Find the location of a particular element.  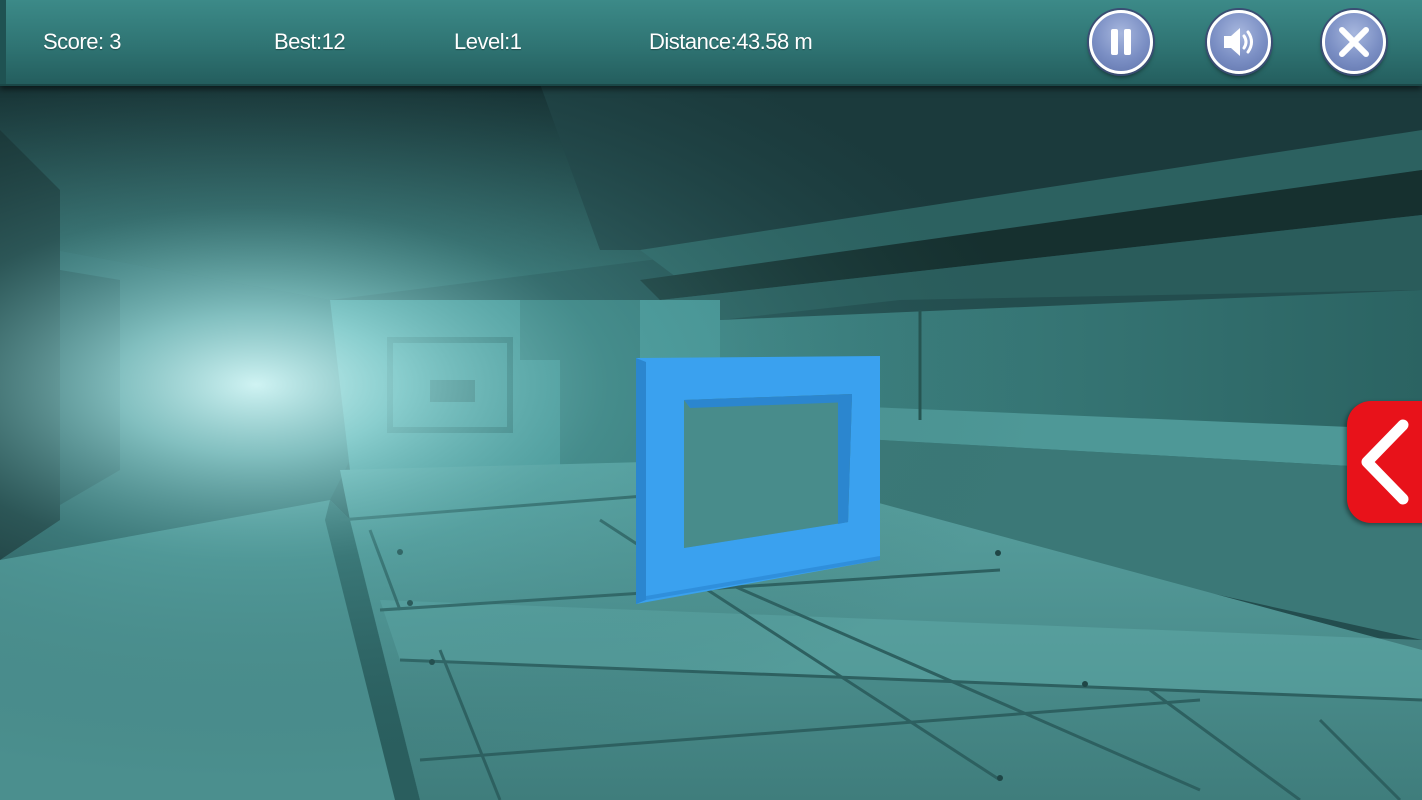

steer-left-button is located at coordinates (1384, 462).